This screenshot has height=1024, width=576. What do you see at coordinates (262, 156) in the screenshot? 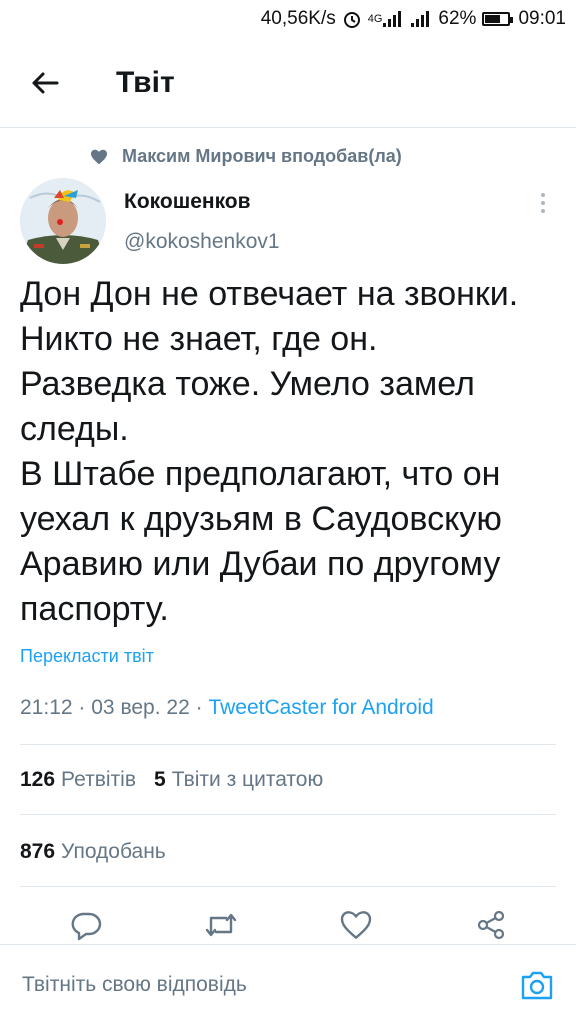
I see `social-context-text: Максим Мирович вподобав(ла)` at bounding box center [262, 156].